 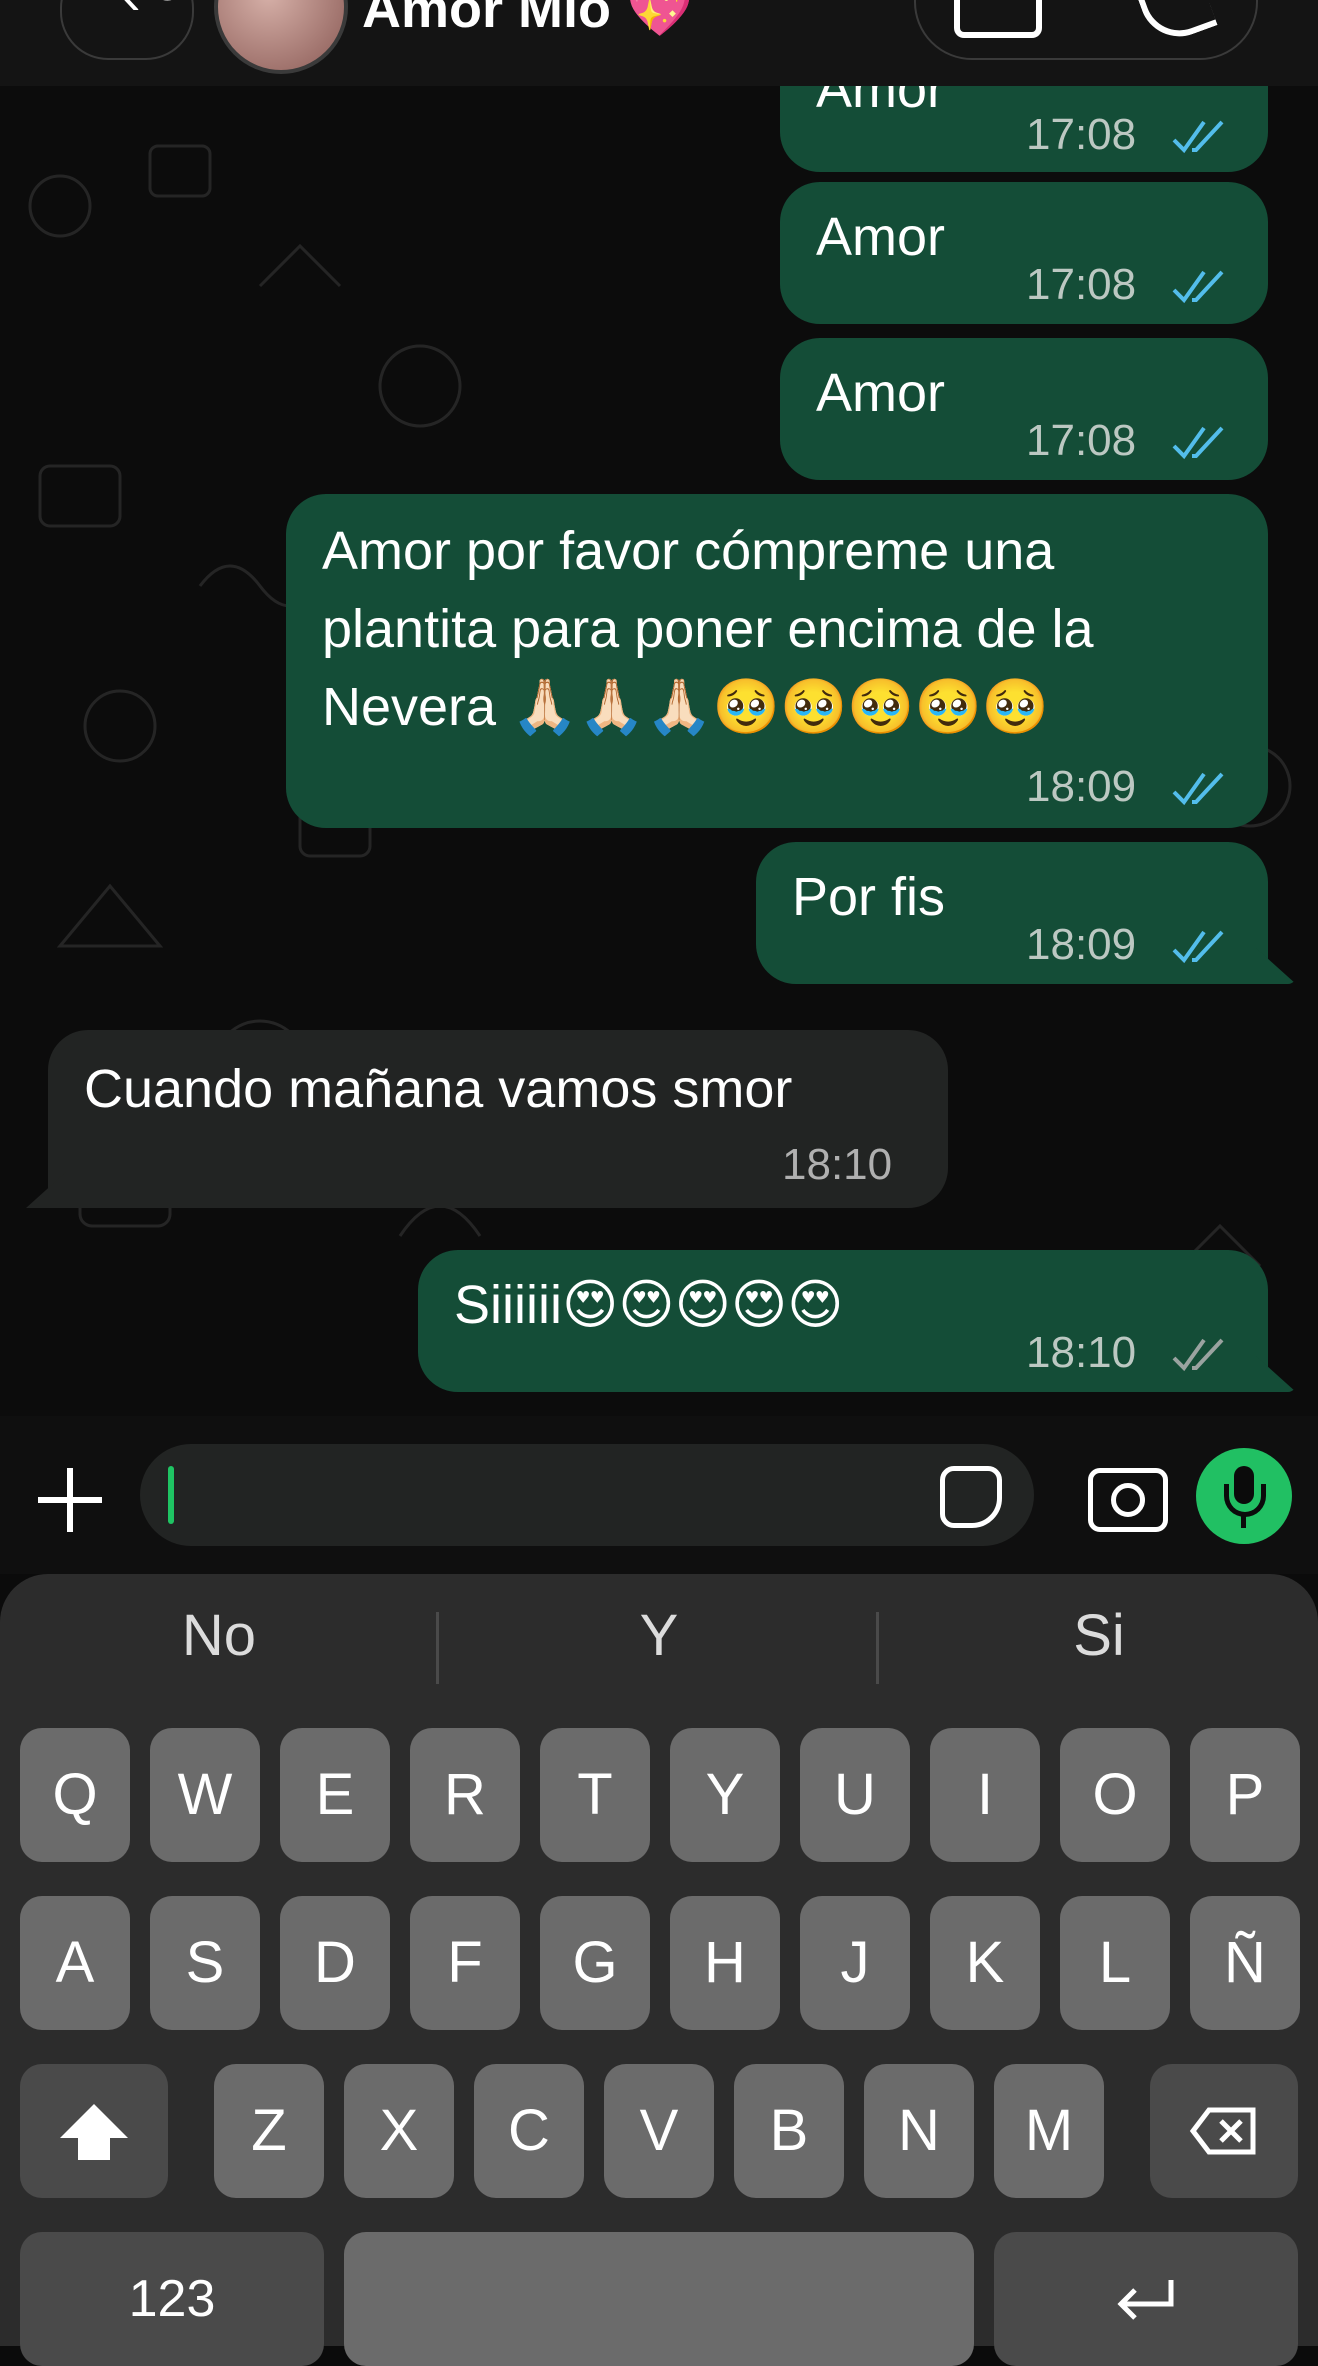 I want to click on microphone-button, so click(x=1244, y=1496).